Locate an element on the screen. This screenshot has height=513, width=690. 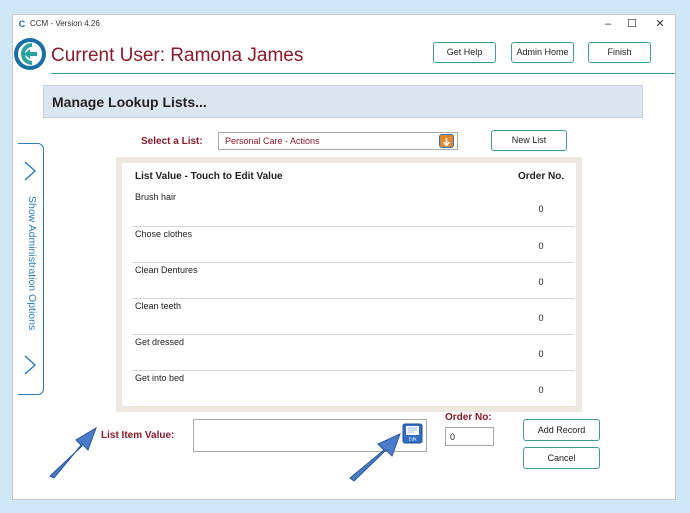
list-select: Personal Care - Actions is located at coordinates (338, 141).